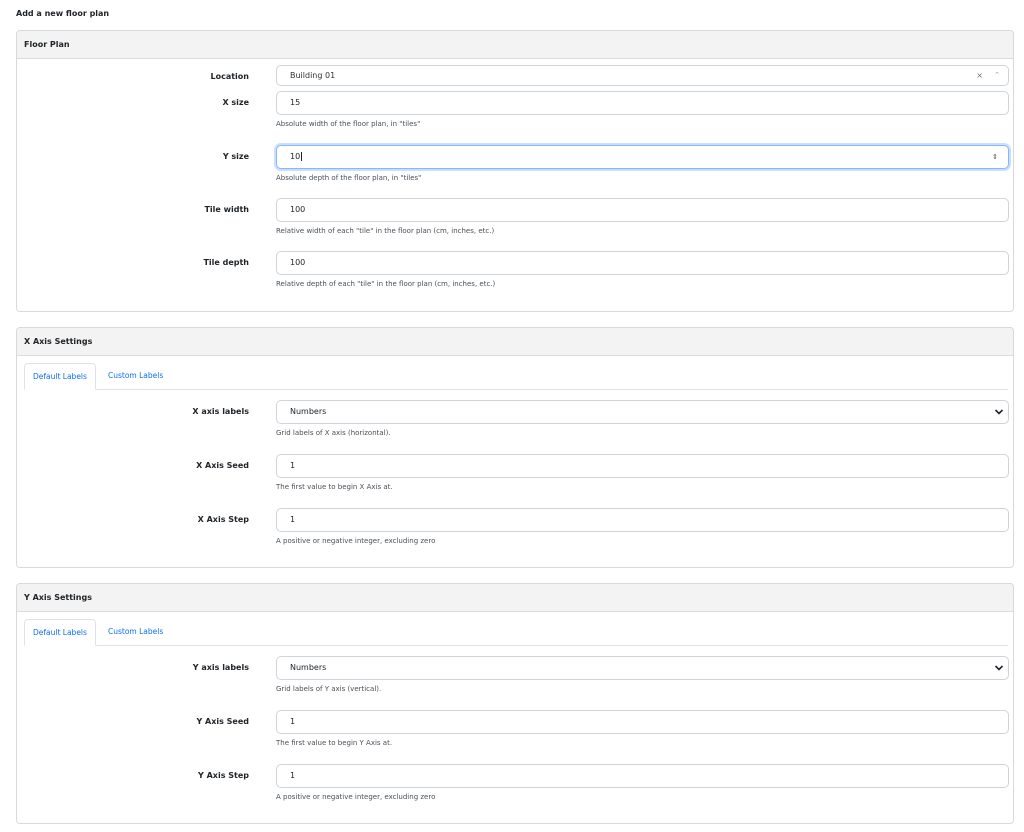 The image size is (1024, 832). What do you see at coordinates (226, 262) in the screenshot?
I see `tile-depth-label: Tile depth` at bounding box center [226, 262].